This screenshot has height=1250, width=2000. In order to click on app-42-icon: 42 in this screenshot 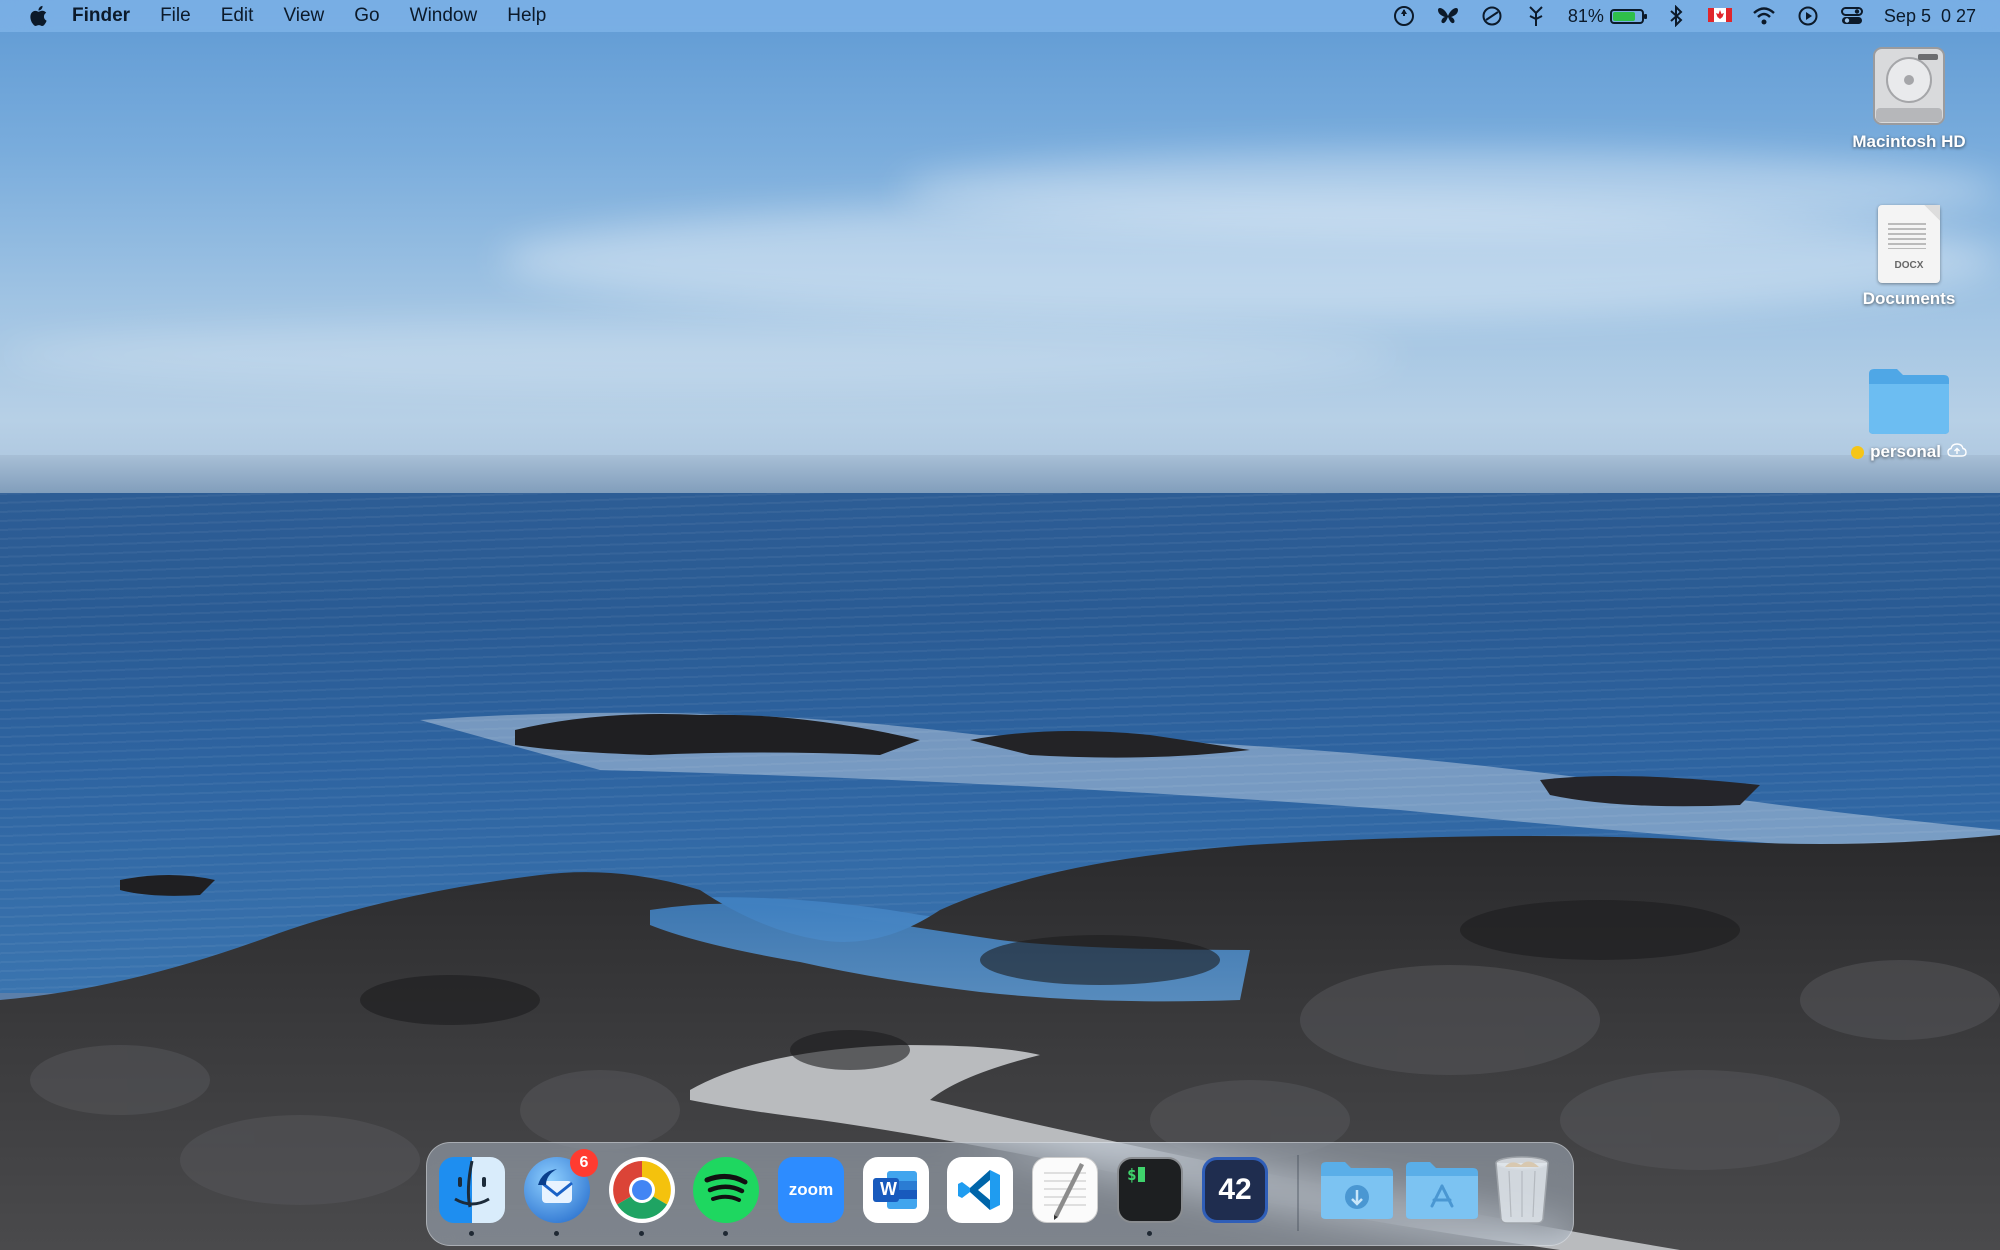, I will do `click(1235, 1189)`.